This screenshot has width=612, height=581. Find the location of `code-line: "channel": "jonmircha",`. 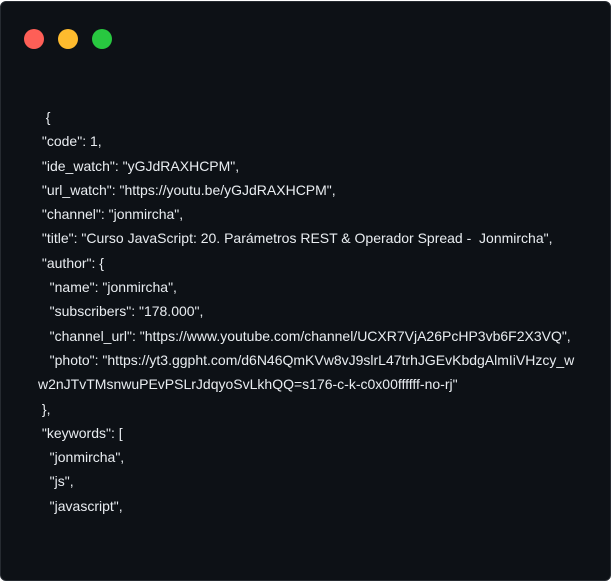

code-line: "channel": "jonmircha", is located at coordinates (111, 214).